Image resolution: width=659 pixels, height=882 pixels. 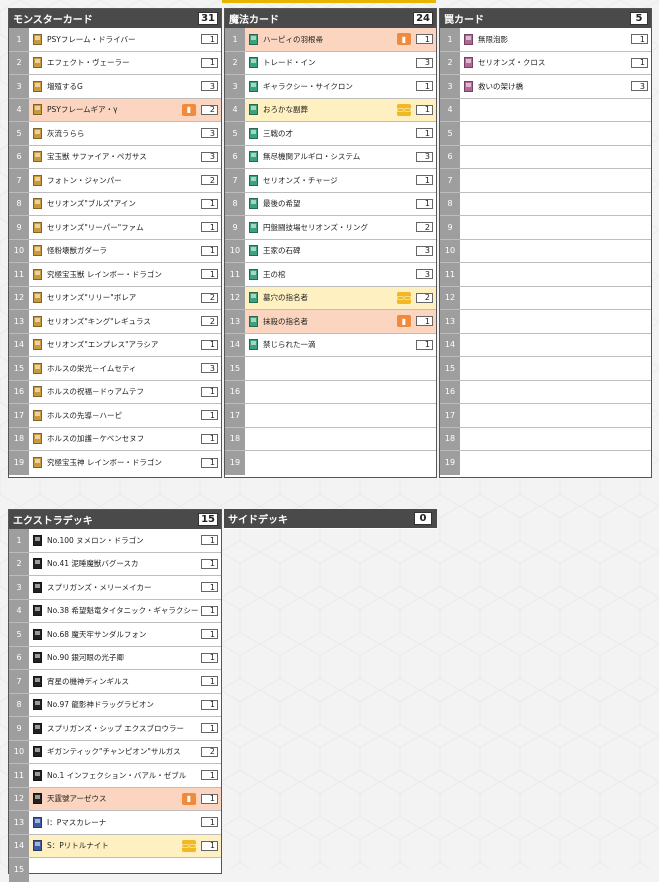 I want to click on card-row: 1 PSYフレーム・ドライバー 1, so click(x=115, y=40).